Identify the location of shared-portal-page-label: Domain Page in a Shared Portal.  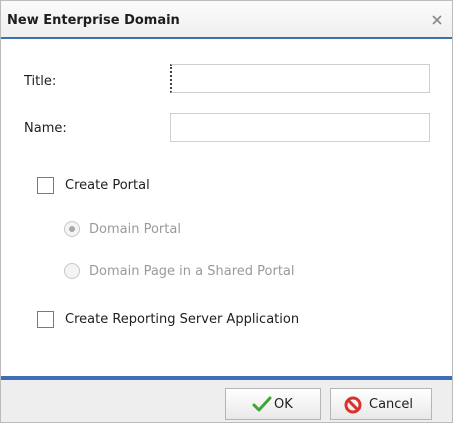
(192, 271).